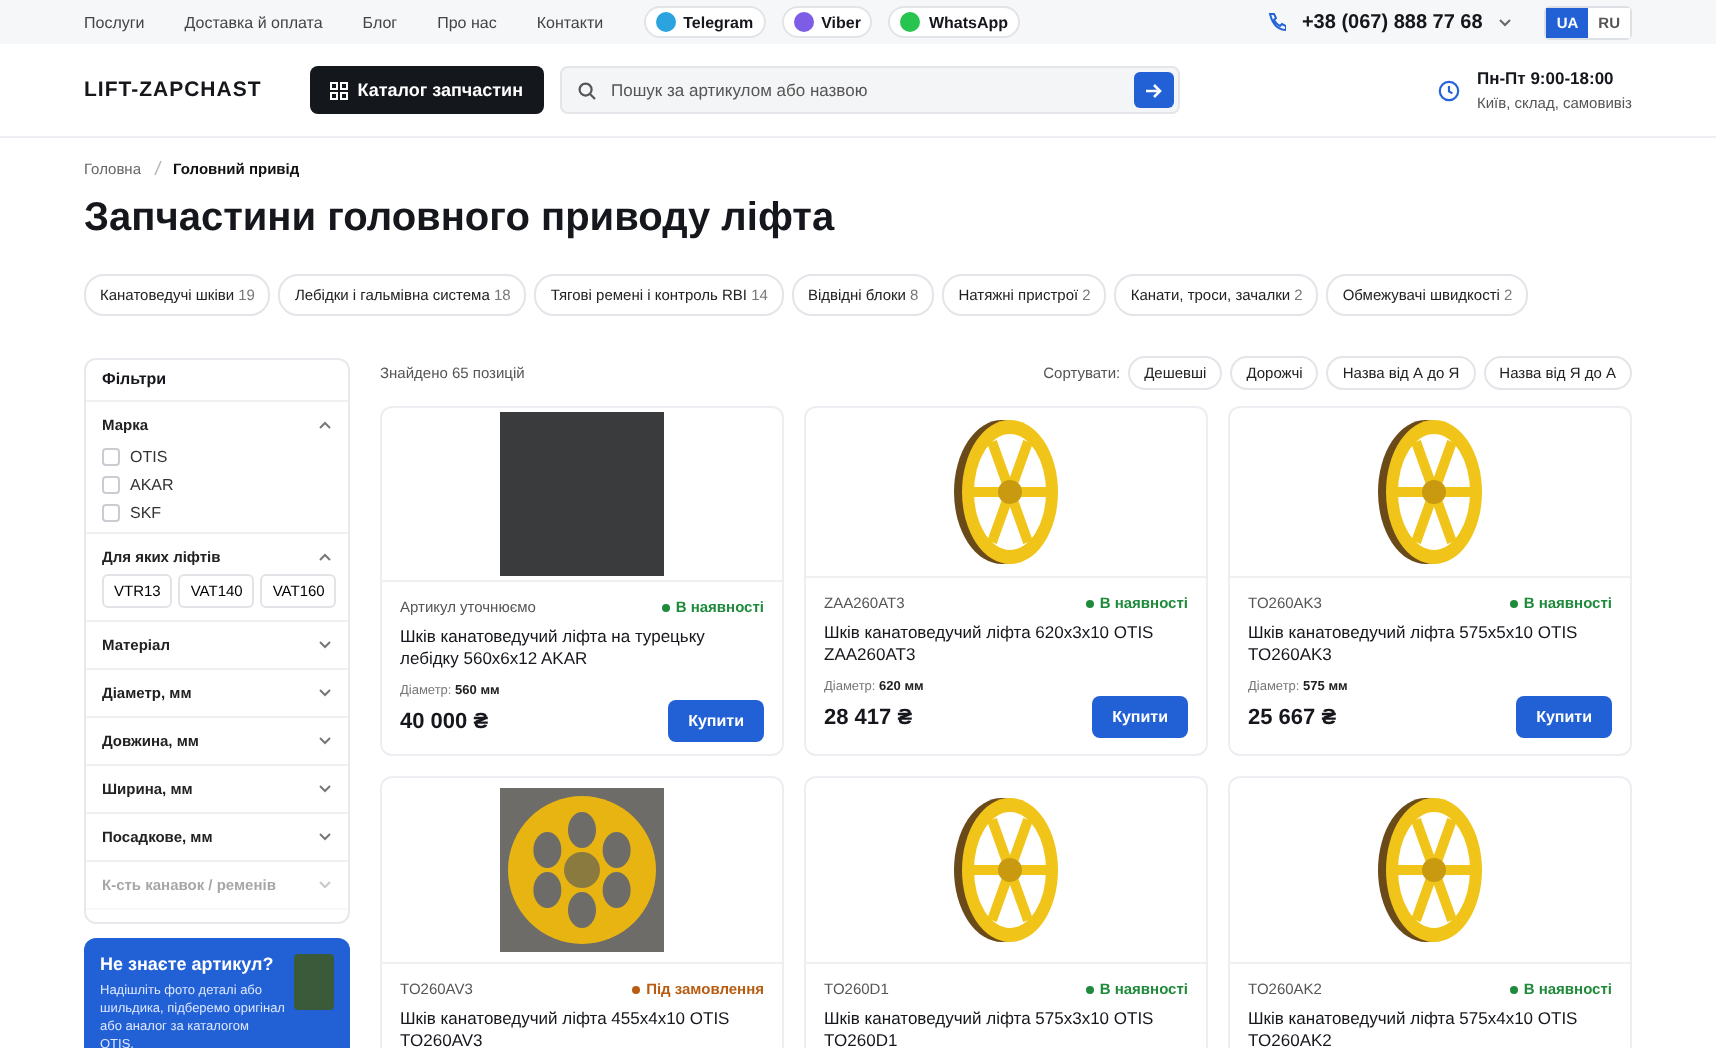 The image size is (1716, 1048). Describe the element at coordinates (314, 982) in the screenshot. I see `circuit-board-photo-placeholder` at that location.